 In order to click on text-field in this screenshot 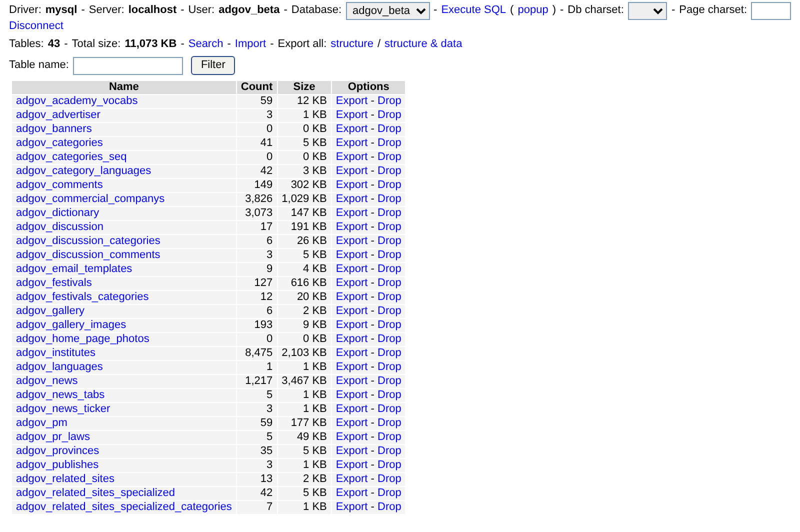, I will do `click(771, 11)`.